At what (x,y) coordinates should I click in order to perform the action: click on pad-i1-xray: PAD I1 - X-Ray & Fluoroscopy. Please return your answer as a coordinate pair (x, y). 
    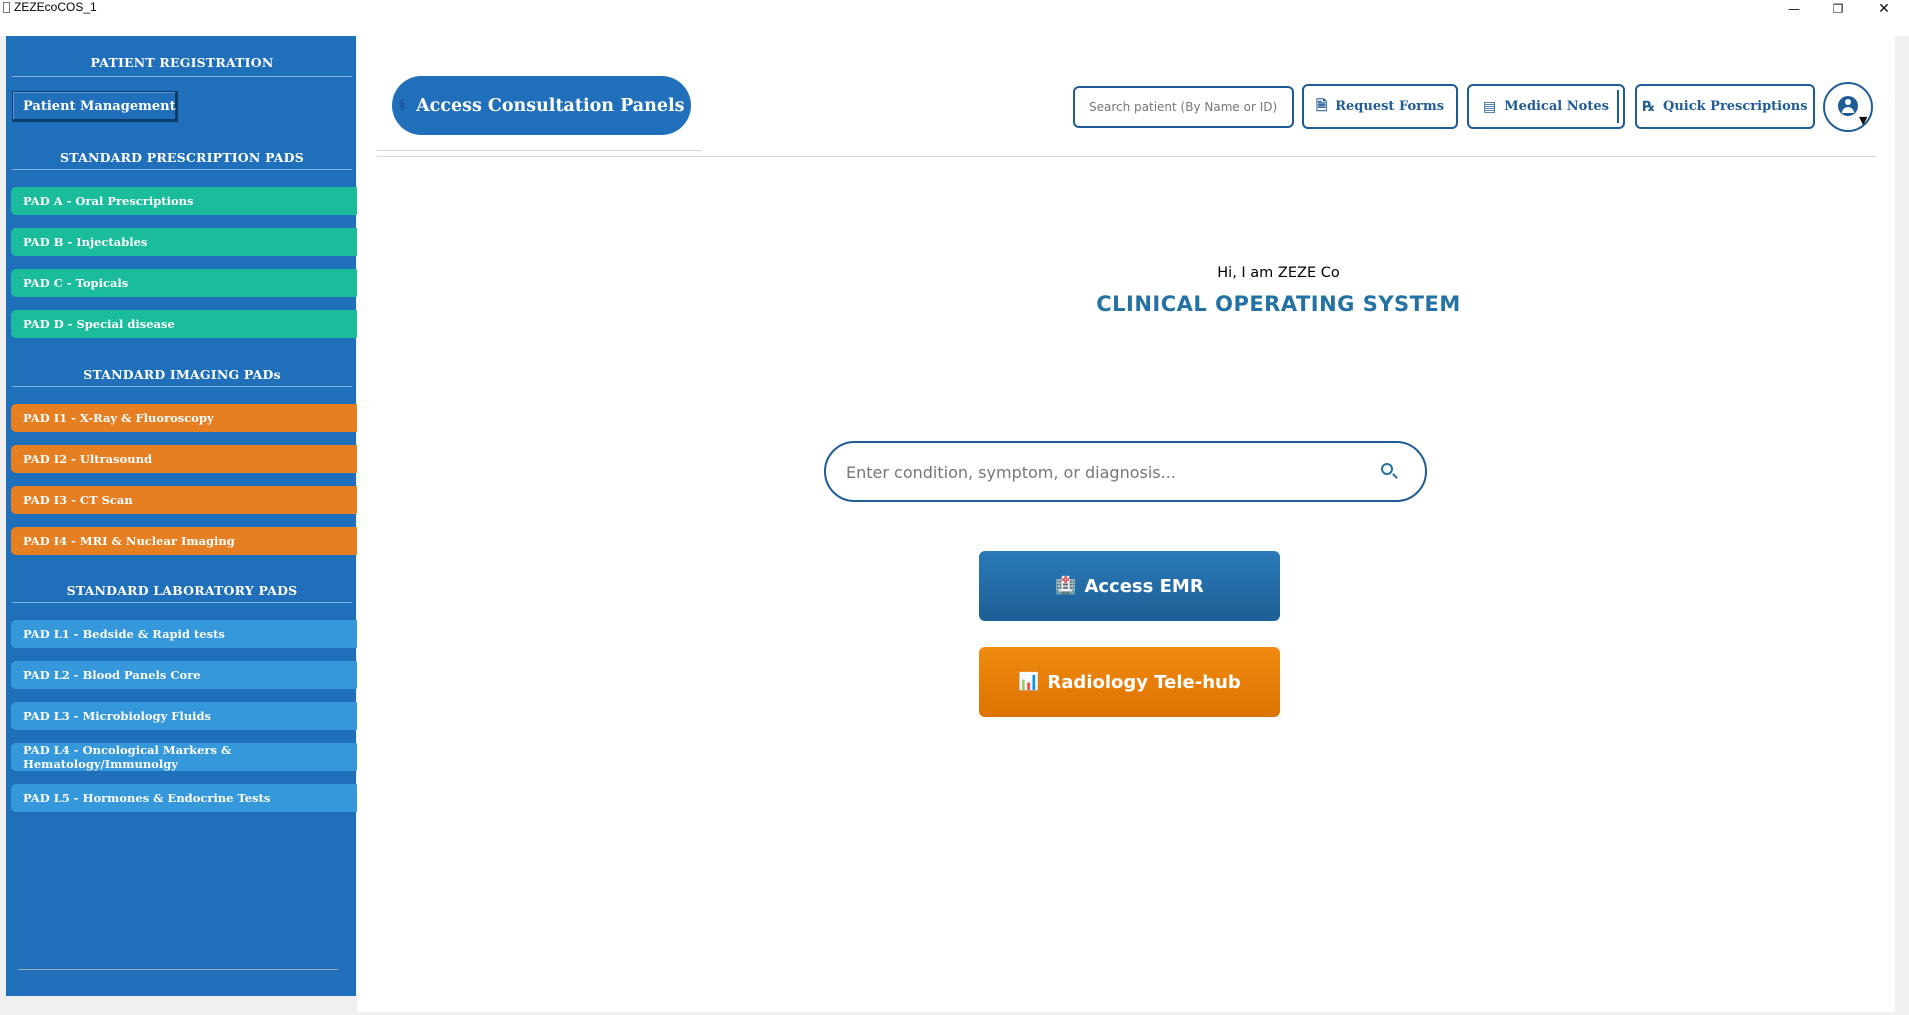
    Looking at the image, I should click on (185, 418).